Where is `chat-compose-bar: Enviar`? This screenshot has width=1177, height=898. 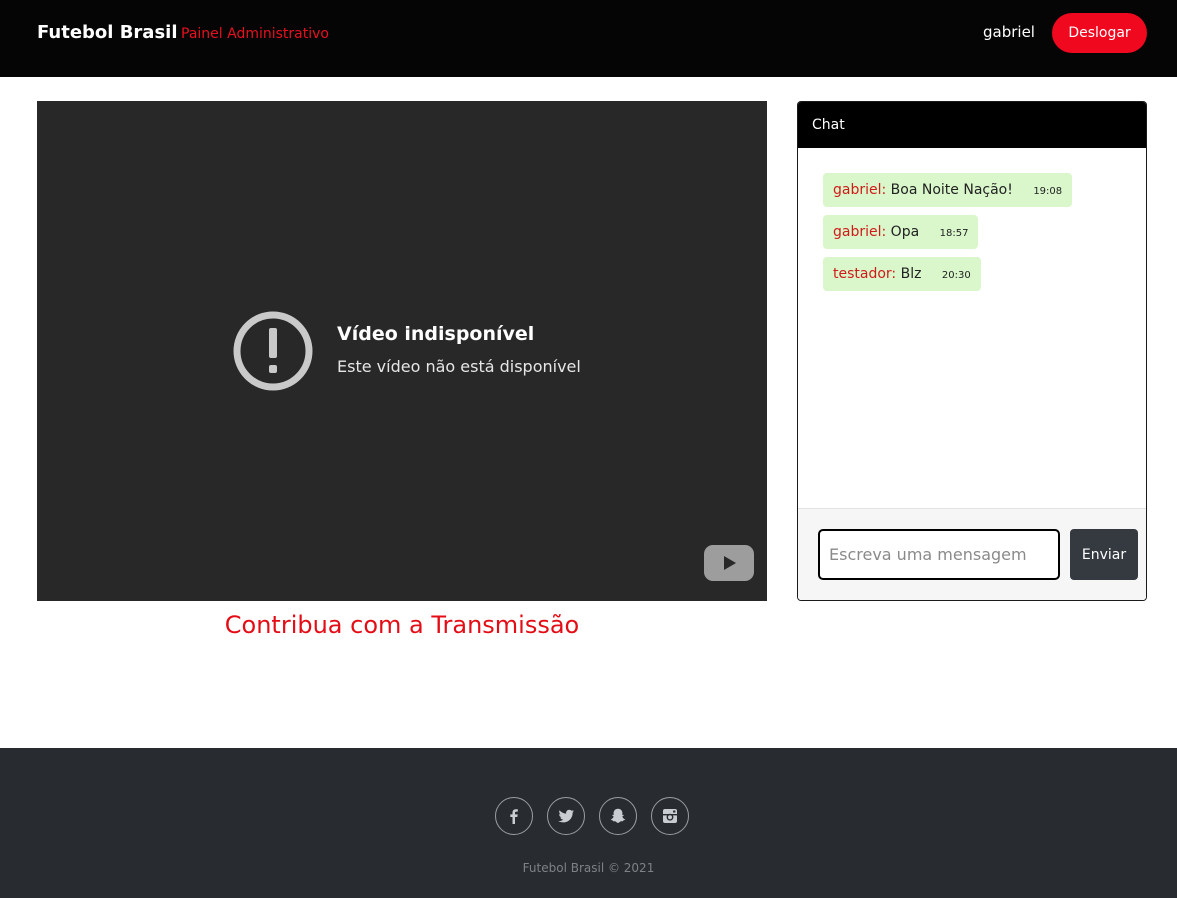
chat-compose-bar: Enviar is located at coordinates (972, 554).